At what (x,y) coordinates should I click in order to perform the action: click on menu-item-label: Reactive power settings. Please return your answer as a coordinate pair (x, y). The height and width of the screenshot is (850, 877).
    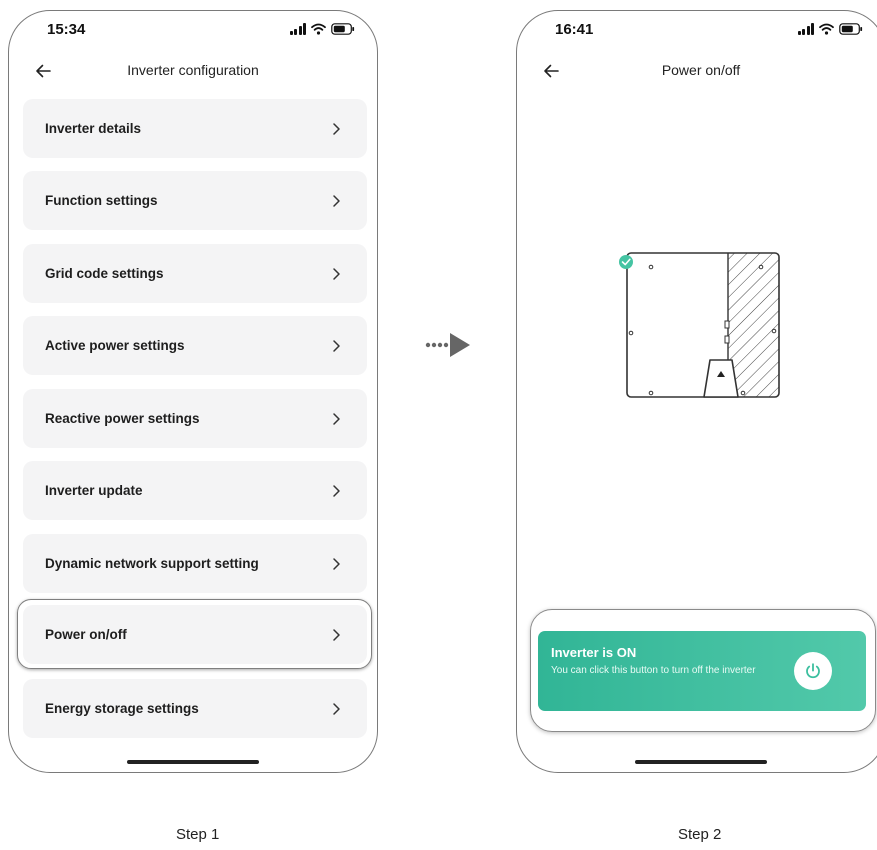
    Looking at the image, I should click on (122, 418).